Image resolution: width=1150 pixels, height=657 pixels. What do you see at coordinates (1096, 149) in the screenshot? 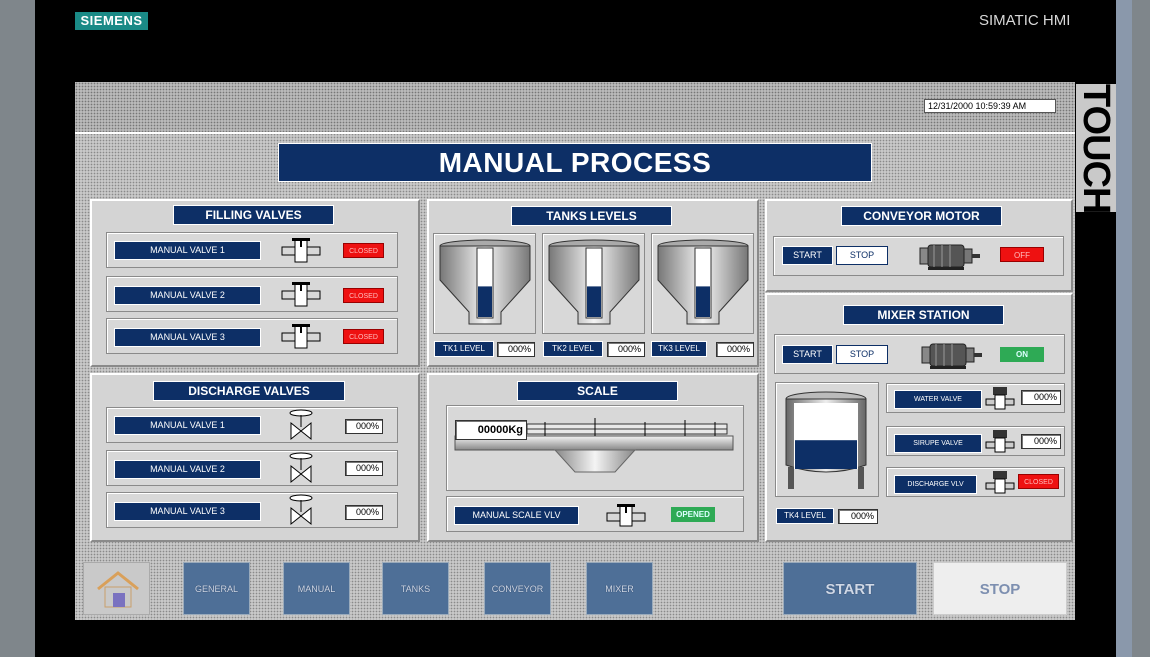
I see `touch-label: TOUCH` at bounding box center [1096, 149].